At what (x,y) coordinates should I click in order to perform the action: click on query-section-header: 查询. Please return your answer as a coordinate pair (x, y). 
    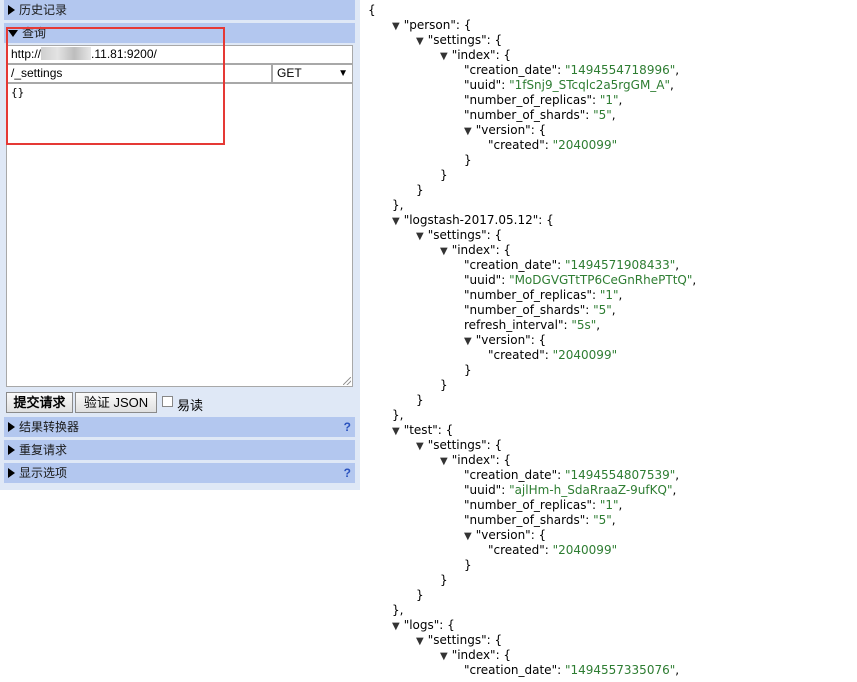
    Looking at the image, I should click on (179, 33).